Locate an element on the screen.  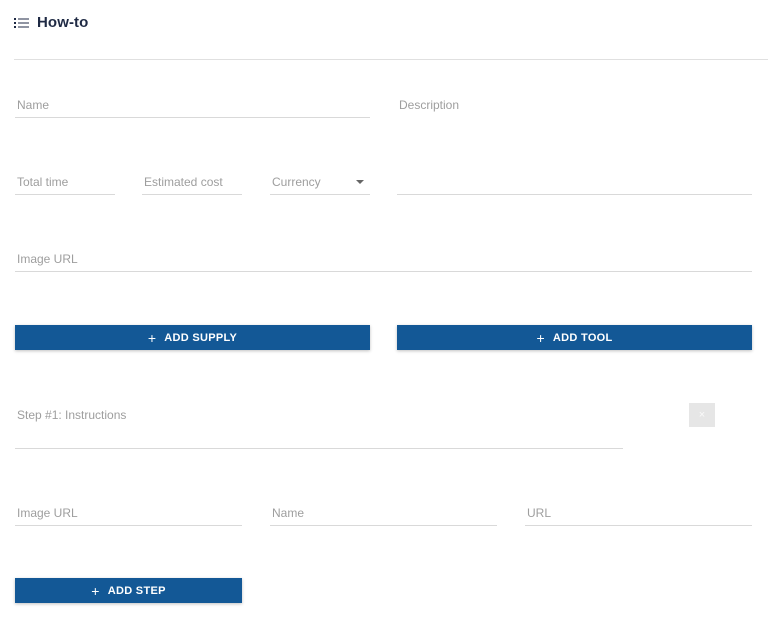
step-name-placeholder: Name is located at coordinates (288, 513).